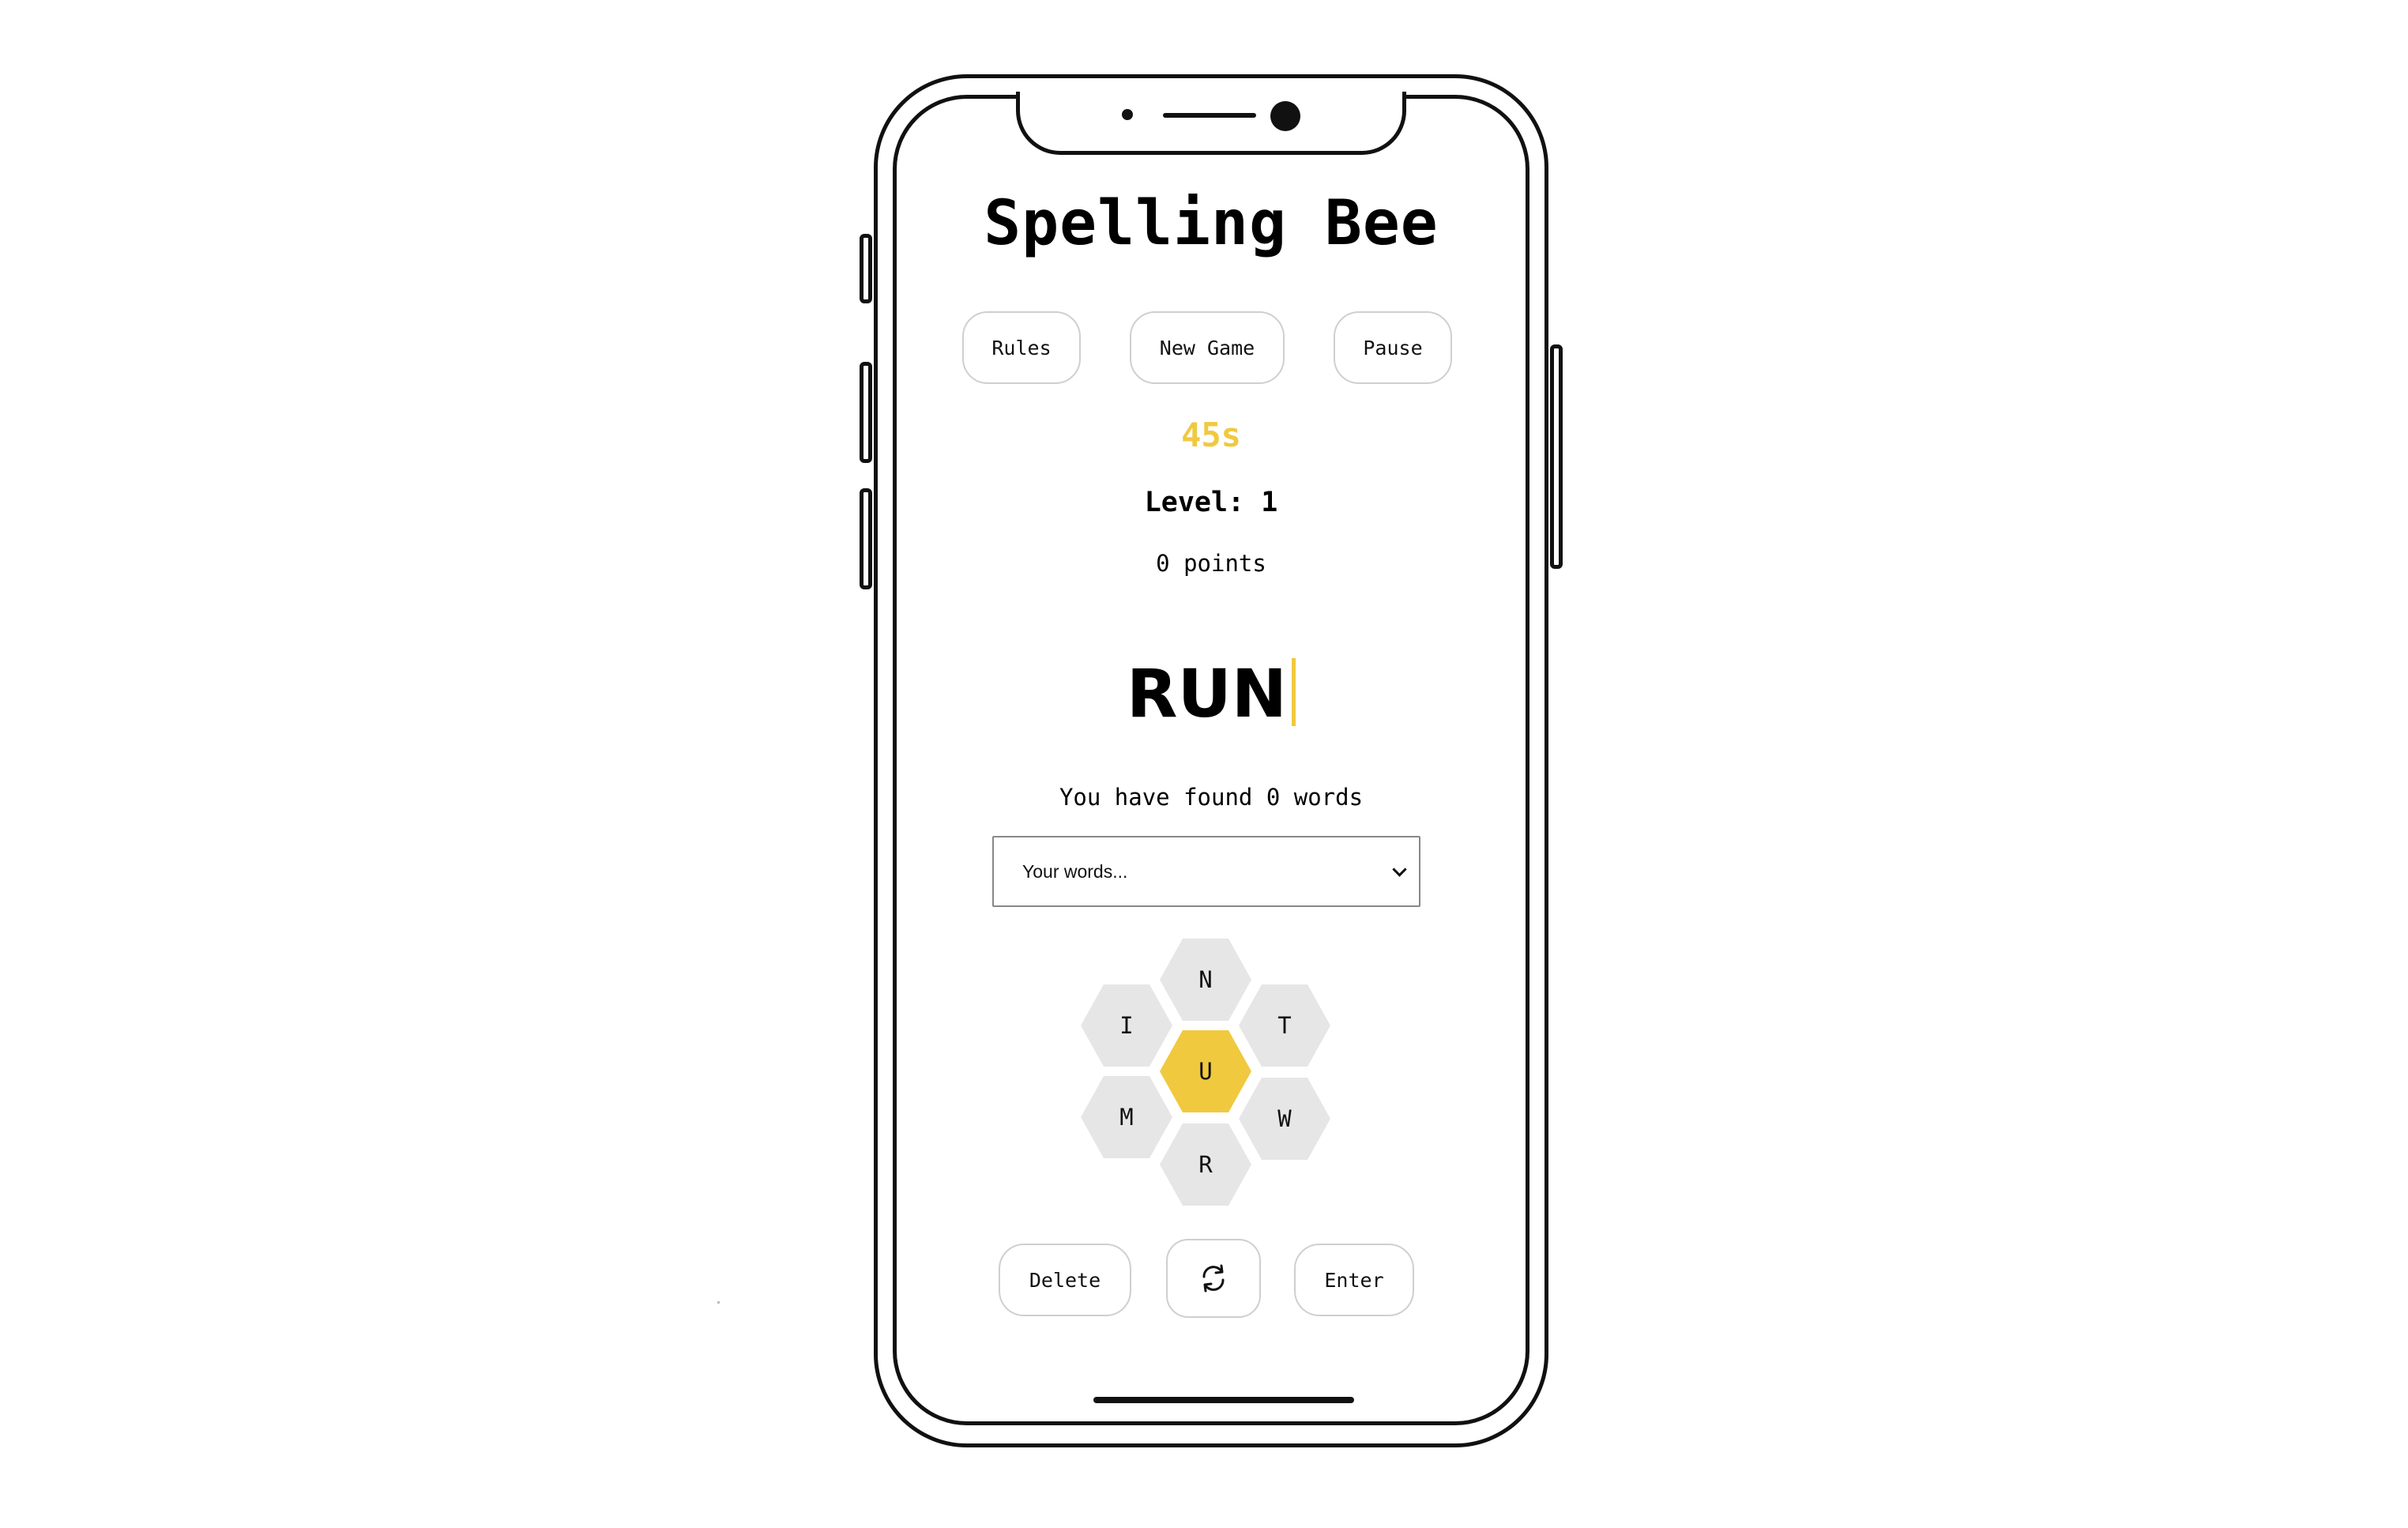 The height and width of the screenshot is (1528, 2408). I want to click on home-indicator, so click(1223, 1400).